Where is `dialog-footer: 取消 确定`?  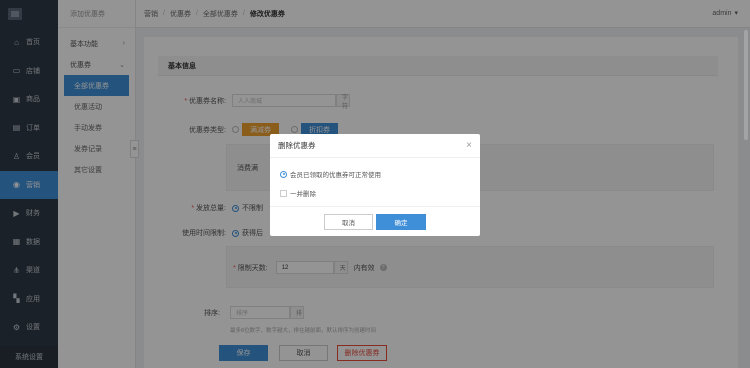 dialog-footer: 取消 确定 is located at coordinates (375, 221).